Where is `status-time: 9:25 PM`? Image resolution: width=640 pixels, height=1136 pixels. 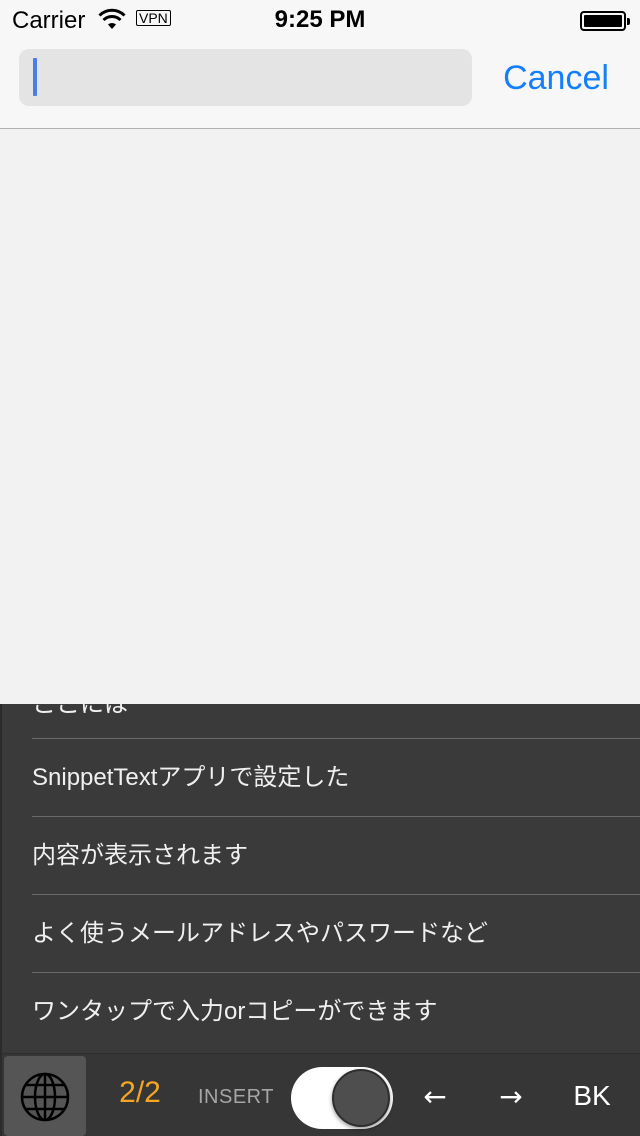 status-time: 9:25 PM is located at coordinates (320, 19).